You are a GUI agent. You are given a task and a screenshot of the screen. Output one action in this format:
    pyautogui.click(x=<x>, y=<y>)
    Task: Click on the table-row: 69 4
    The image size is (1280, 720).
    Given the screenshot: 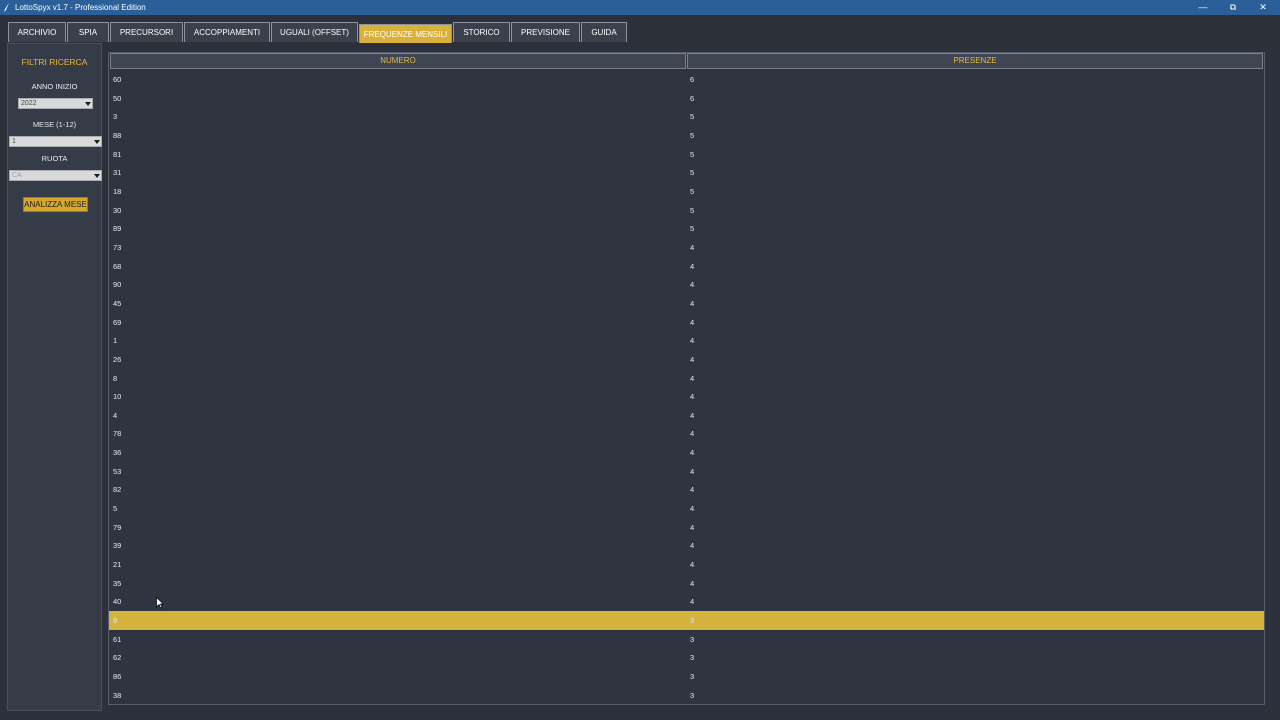 What is the action you would take?
    pyautogui.click(x=686, y=322)
    